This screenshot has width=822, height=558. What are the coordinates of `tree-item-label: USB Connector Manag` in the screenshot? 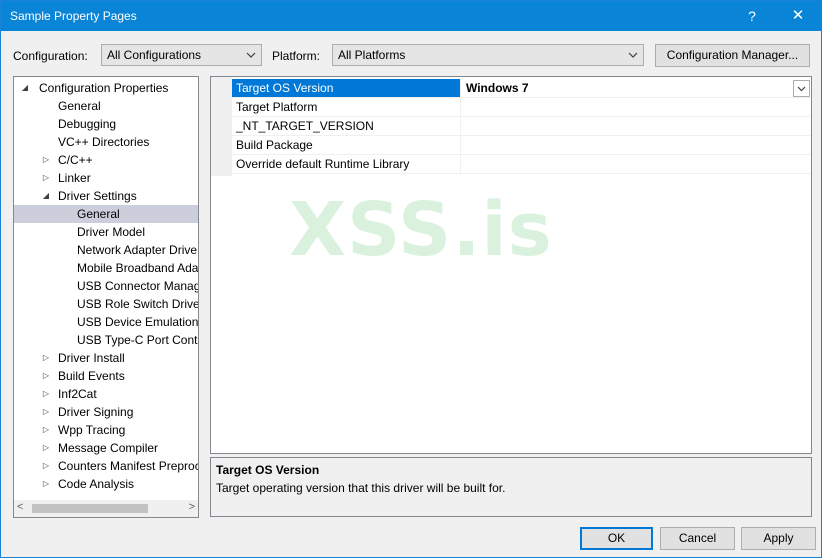 It's located at (138, 286).